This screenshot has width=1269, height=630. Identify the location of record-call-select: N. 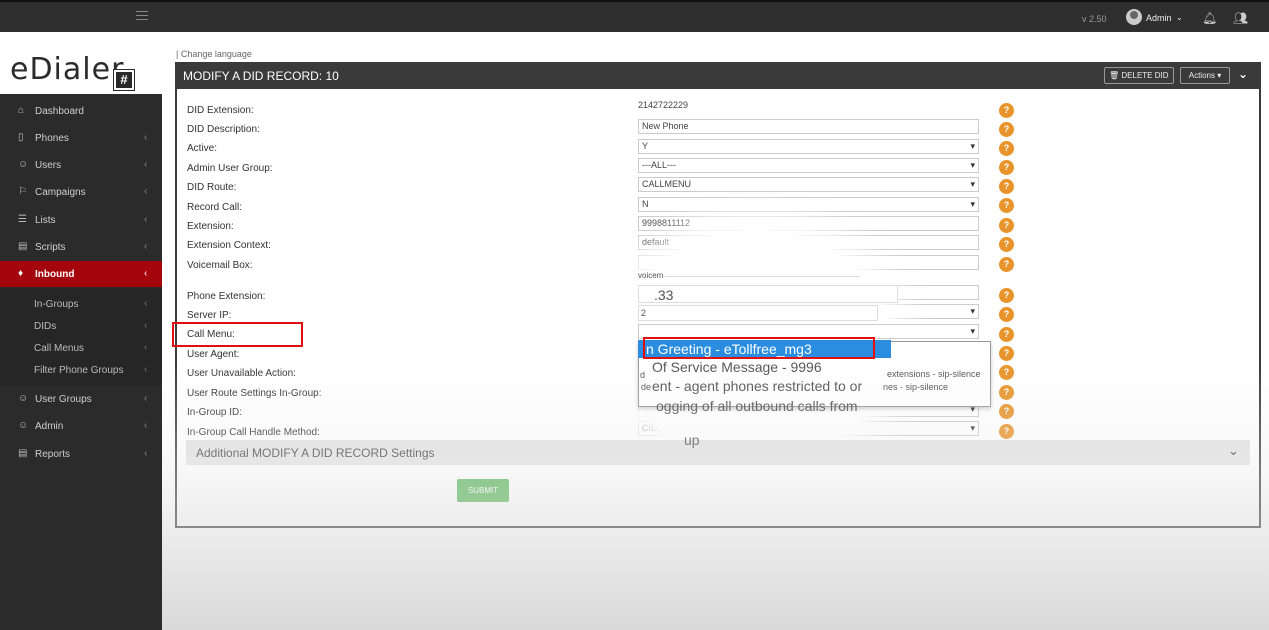
(808, 204).